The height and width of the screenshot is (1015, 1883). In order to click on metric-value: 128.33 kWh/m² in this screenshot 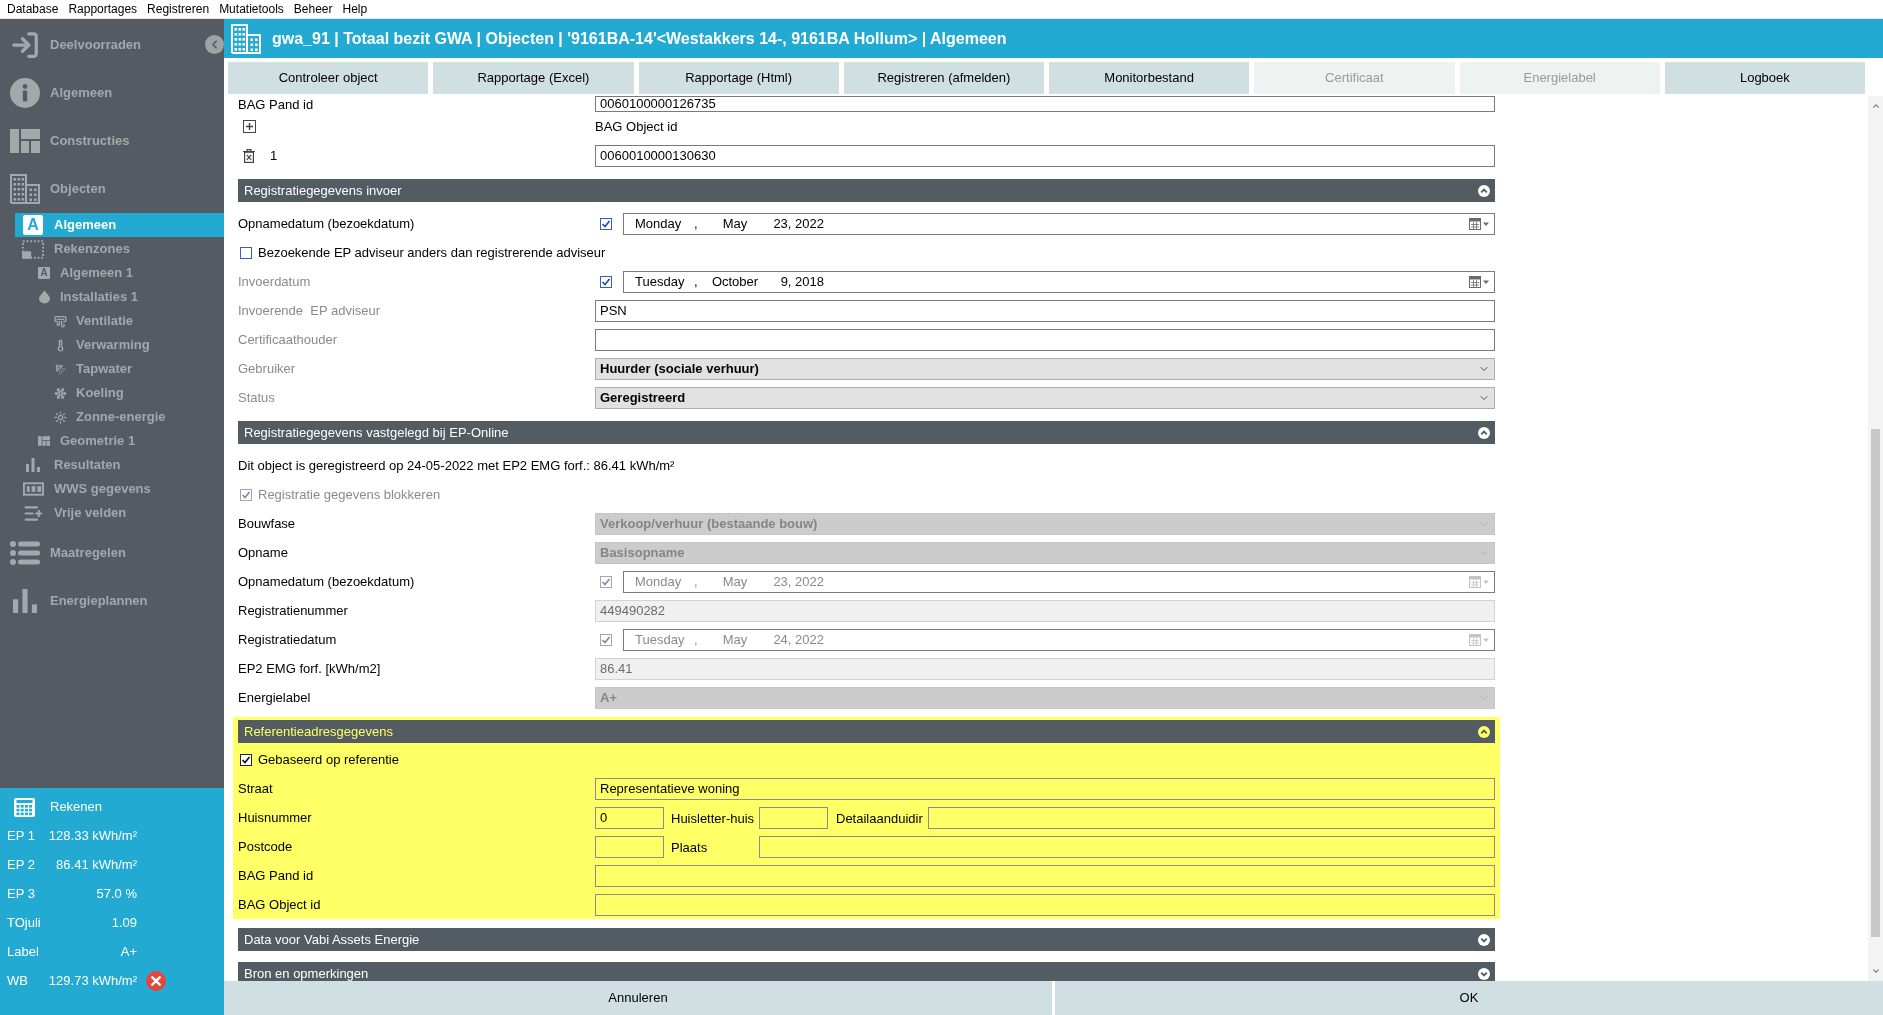, I will do `click(92, 835)`.